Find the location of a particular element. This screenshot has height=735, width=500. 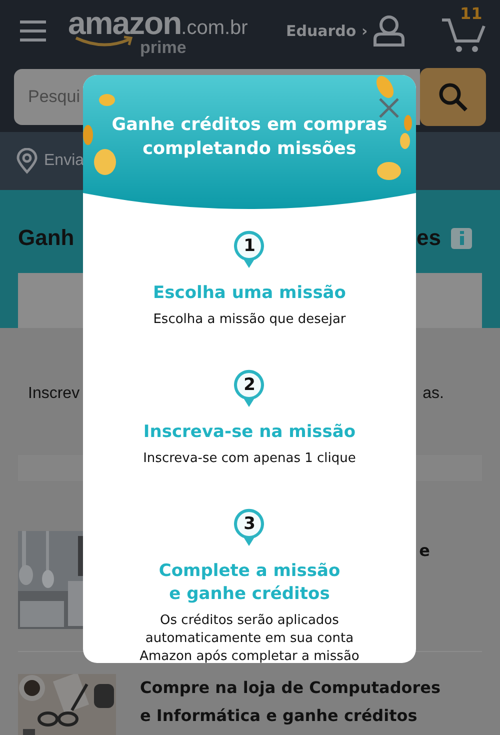

location-pin-icon is located at coordinates (27, 161).